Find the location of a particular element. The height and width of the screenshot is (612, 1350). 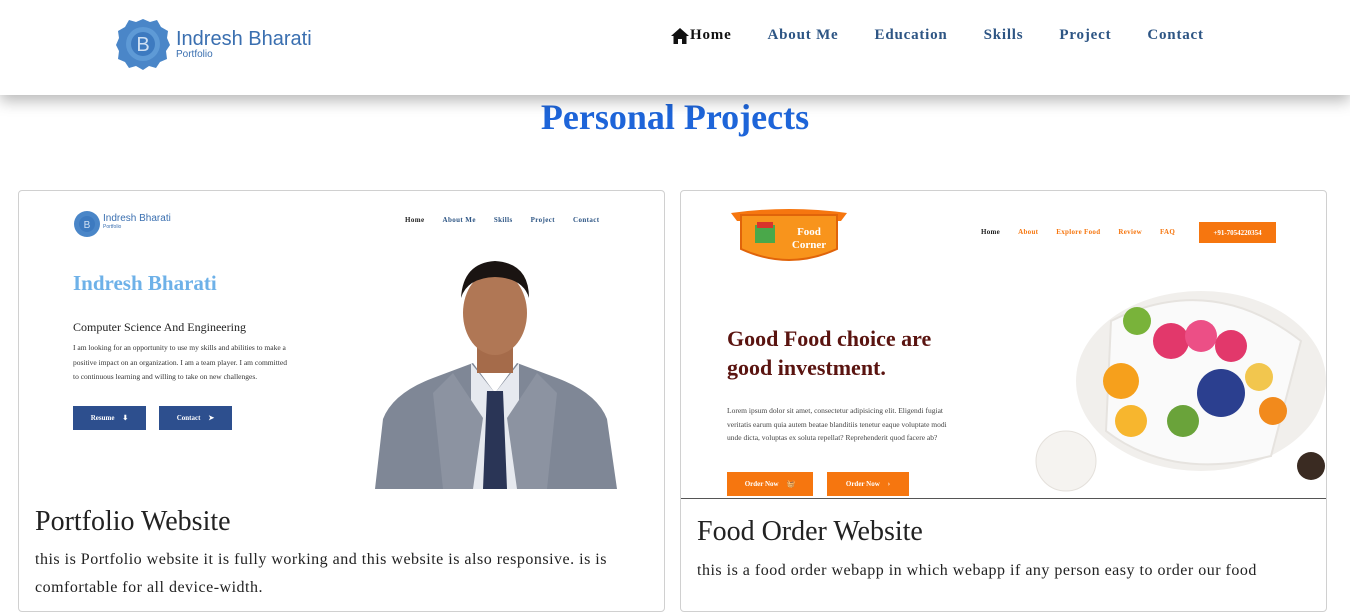

logo-name: Indresh Bharati is located at coordinates (244, 38).